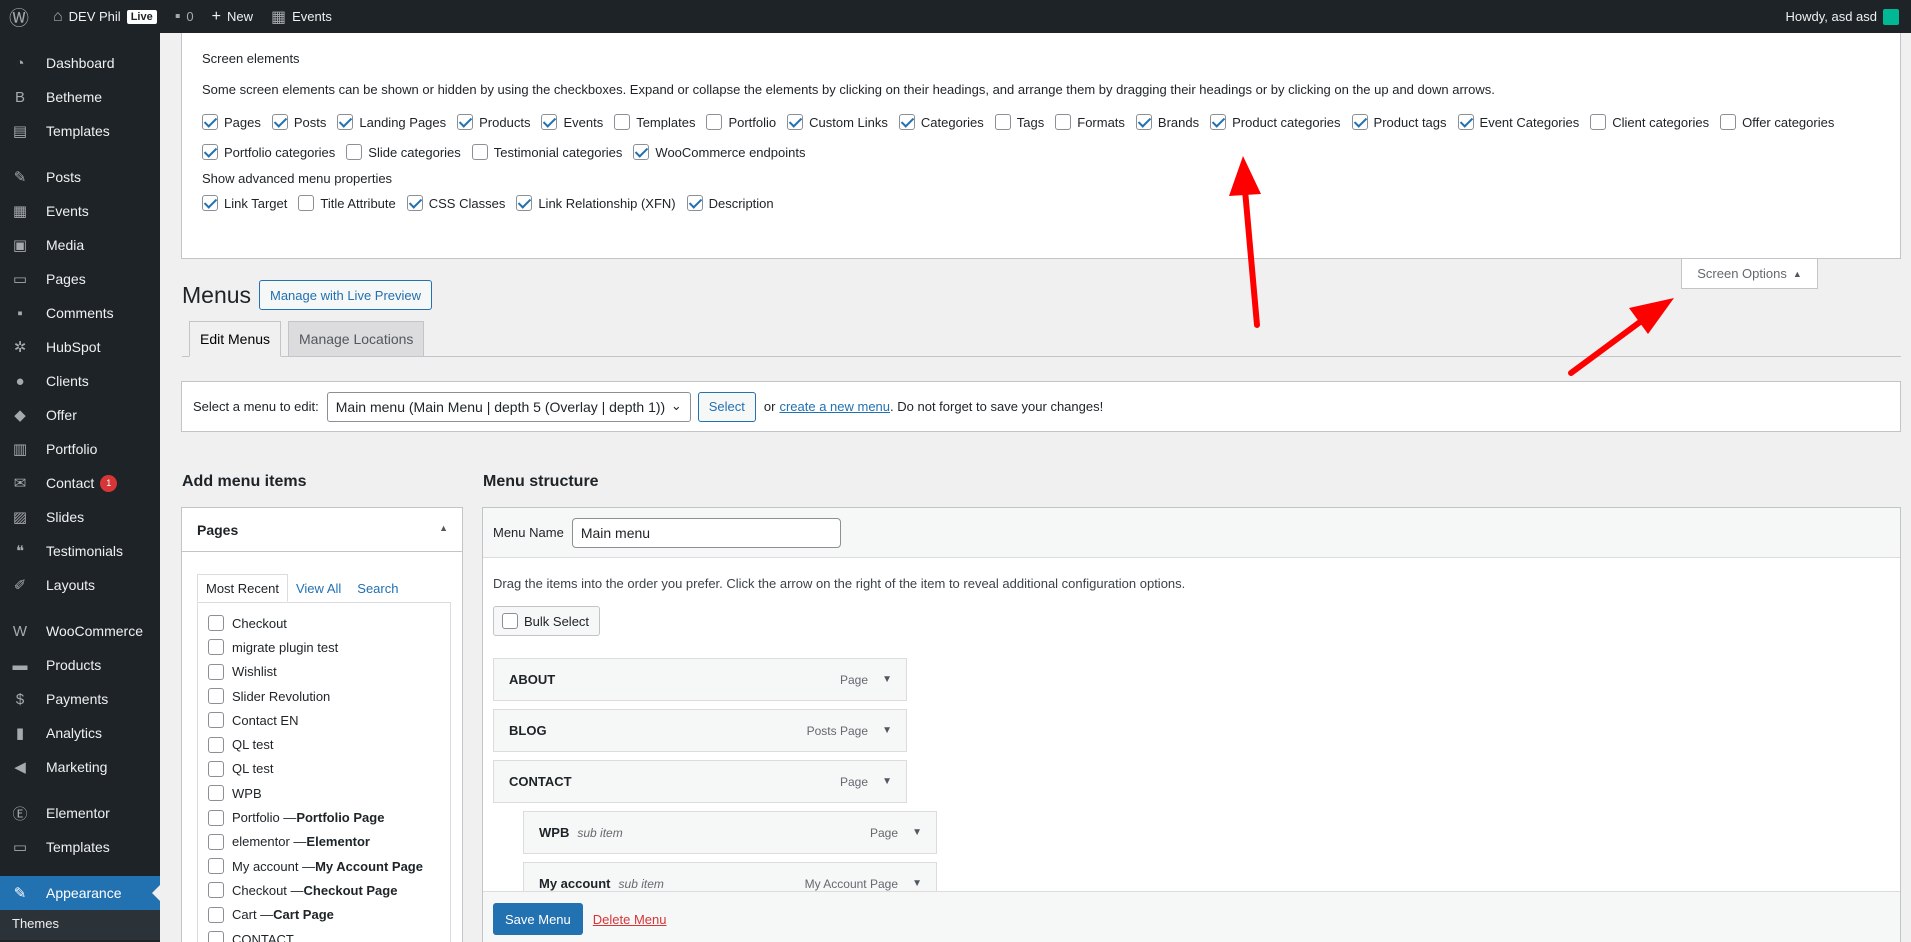 The image size is (1911, 942). What do you see at coordinates (318, 588) in the screenshot?
I see `tab-view-all: View All` at bounding box center [318, 588].